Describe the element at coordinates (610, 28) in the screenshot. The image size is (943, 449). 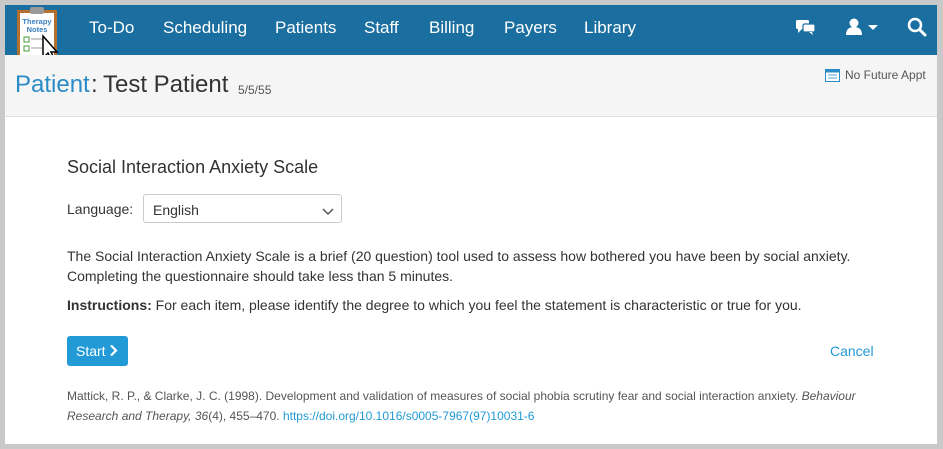
I see `nav-library: Library` at that location.